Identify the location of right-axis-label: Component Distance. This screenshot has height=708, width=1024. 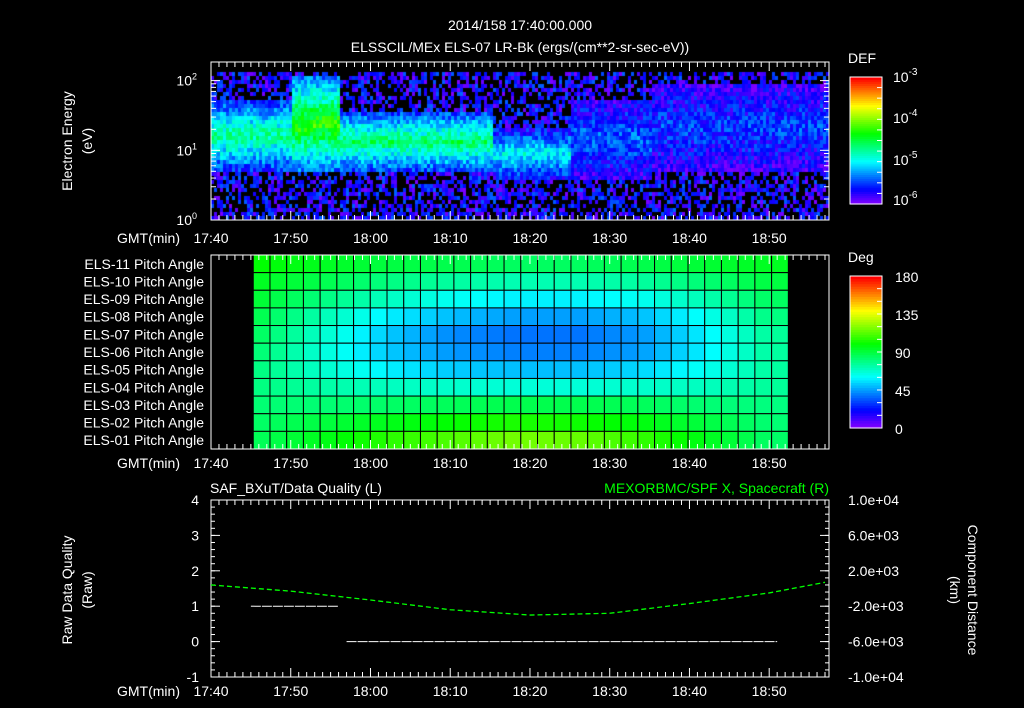
(973, 590).